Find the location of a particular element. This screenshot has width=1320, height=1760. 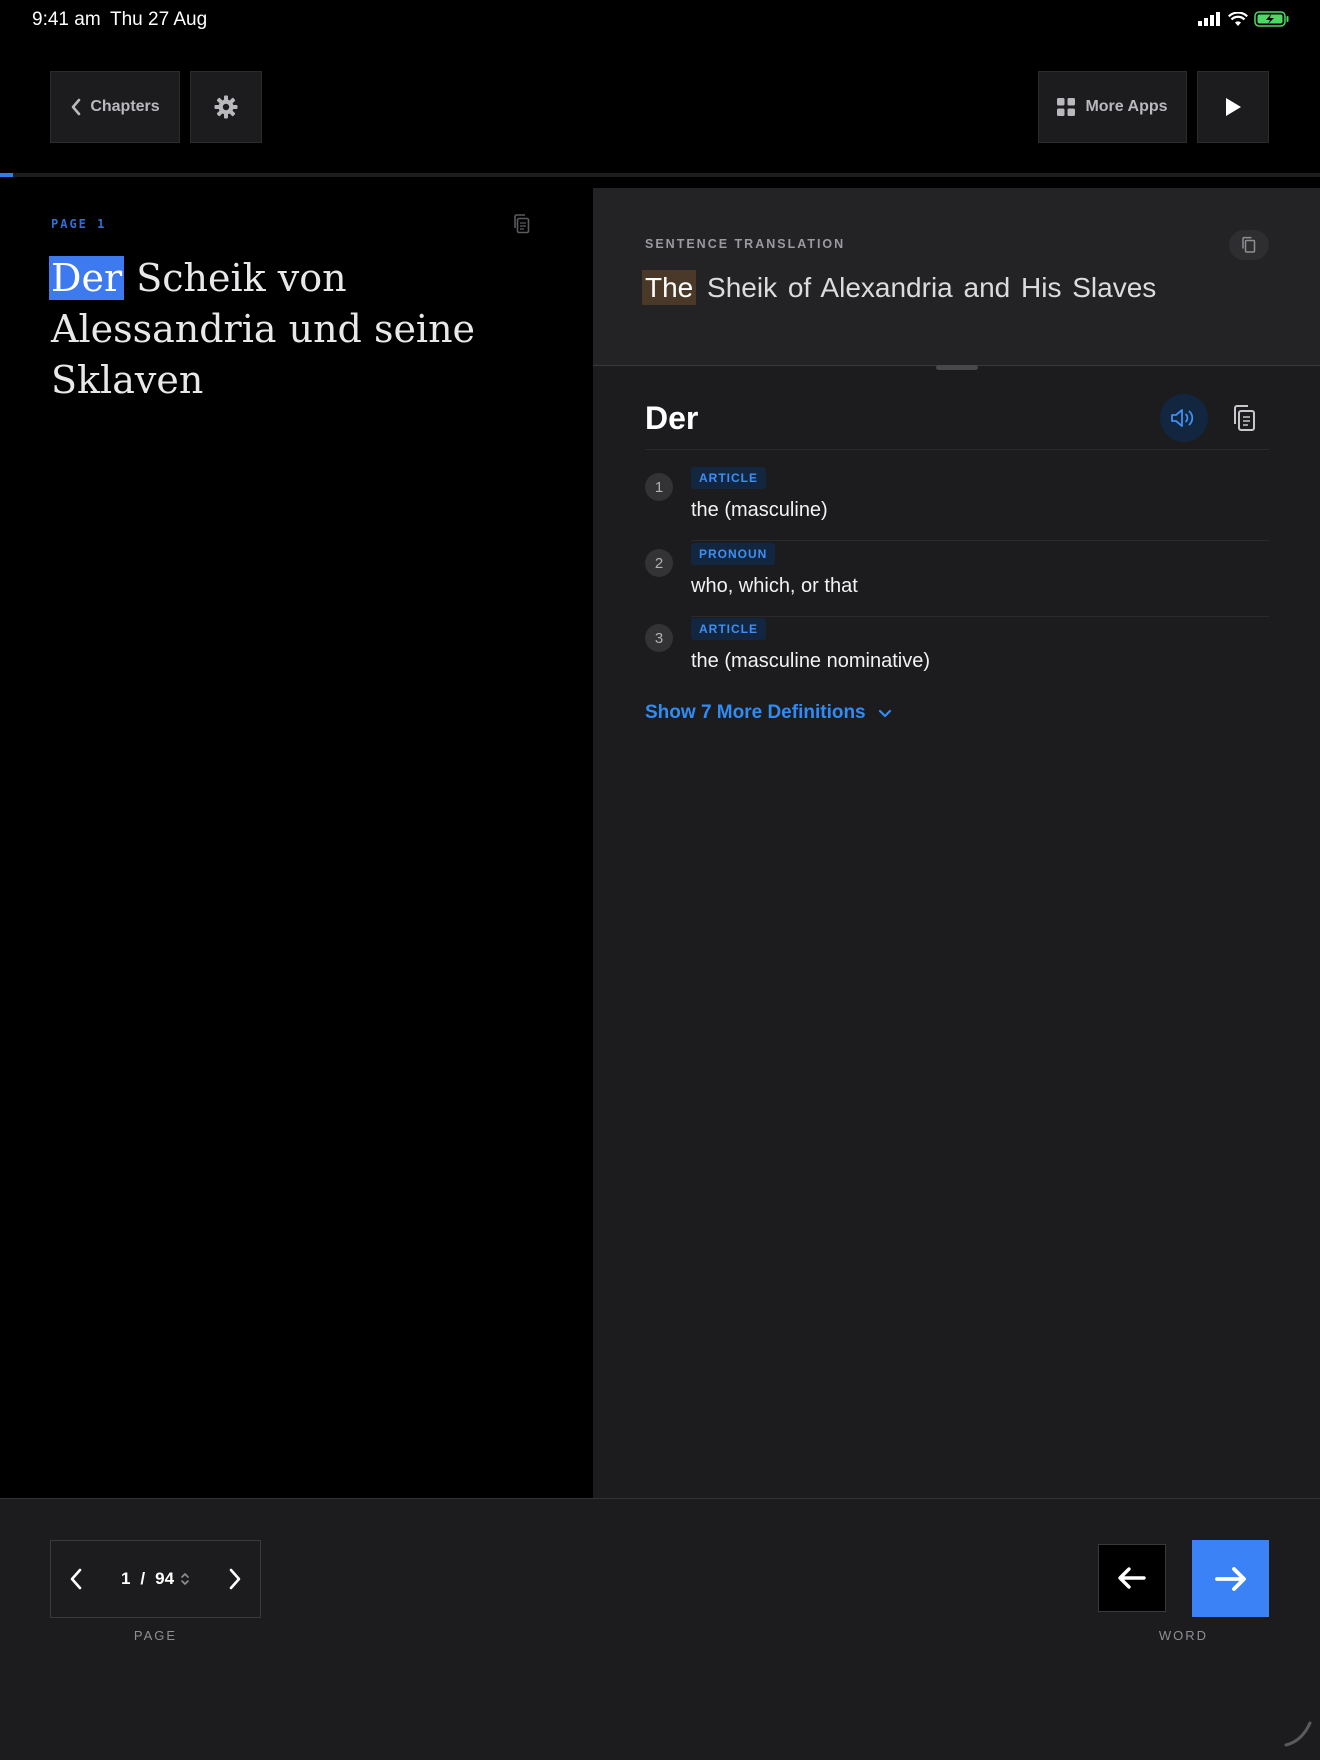

show-more-definitions-button: Show 7 More Definitions is located at coordinates (768, 713).